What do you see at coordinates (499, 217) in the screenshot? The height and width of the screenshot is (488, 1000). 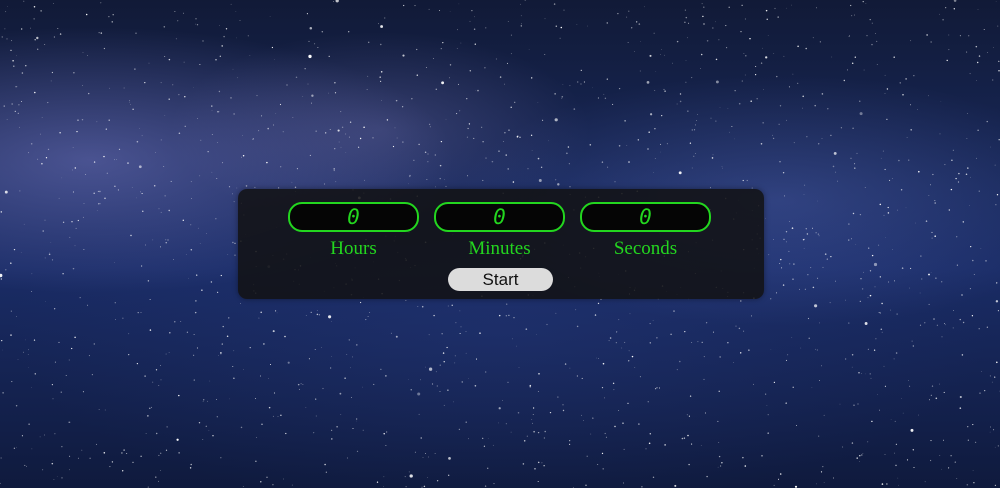 I see `minutes-display: 0` at bounding box center [499, 217].